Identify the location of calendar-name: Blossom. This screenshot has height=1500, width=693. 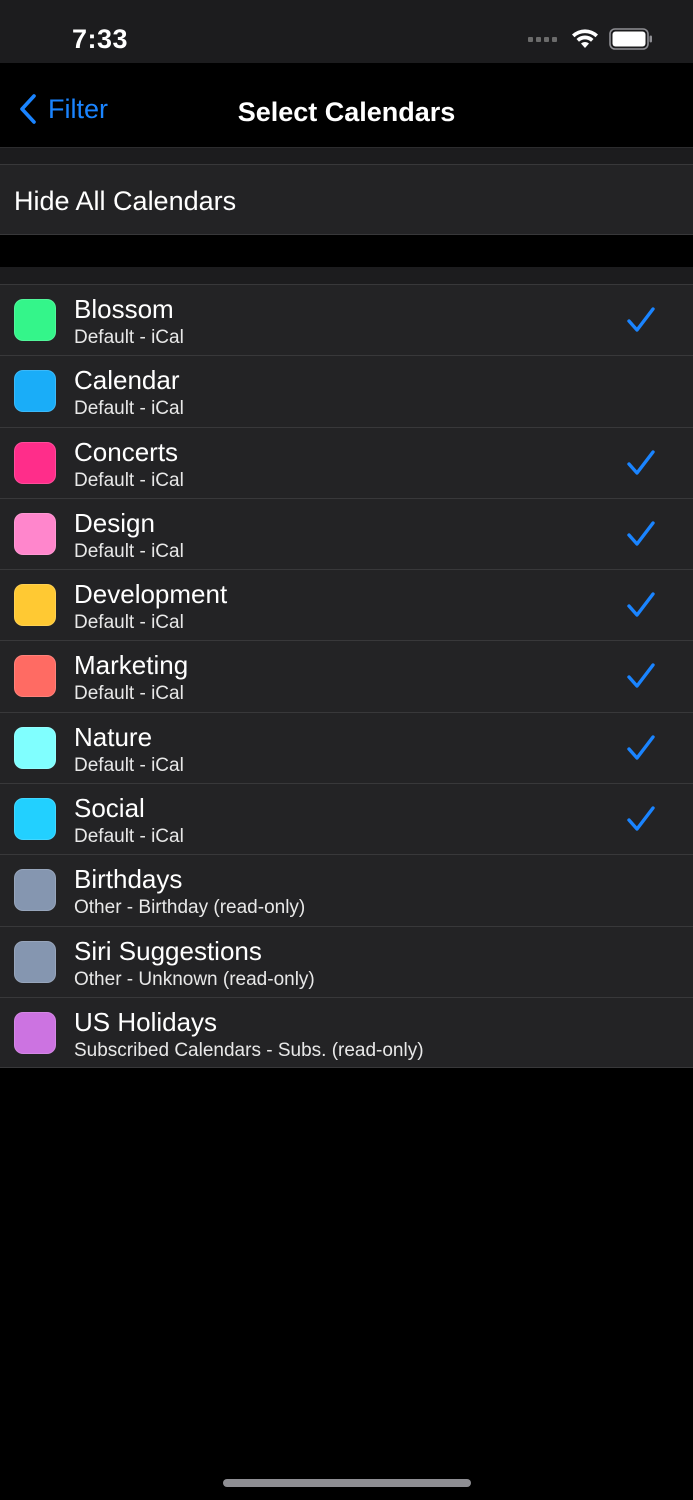
(124, 309).